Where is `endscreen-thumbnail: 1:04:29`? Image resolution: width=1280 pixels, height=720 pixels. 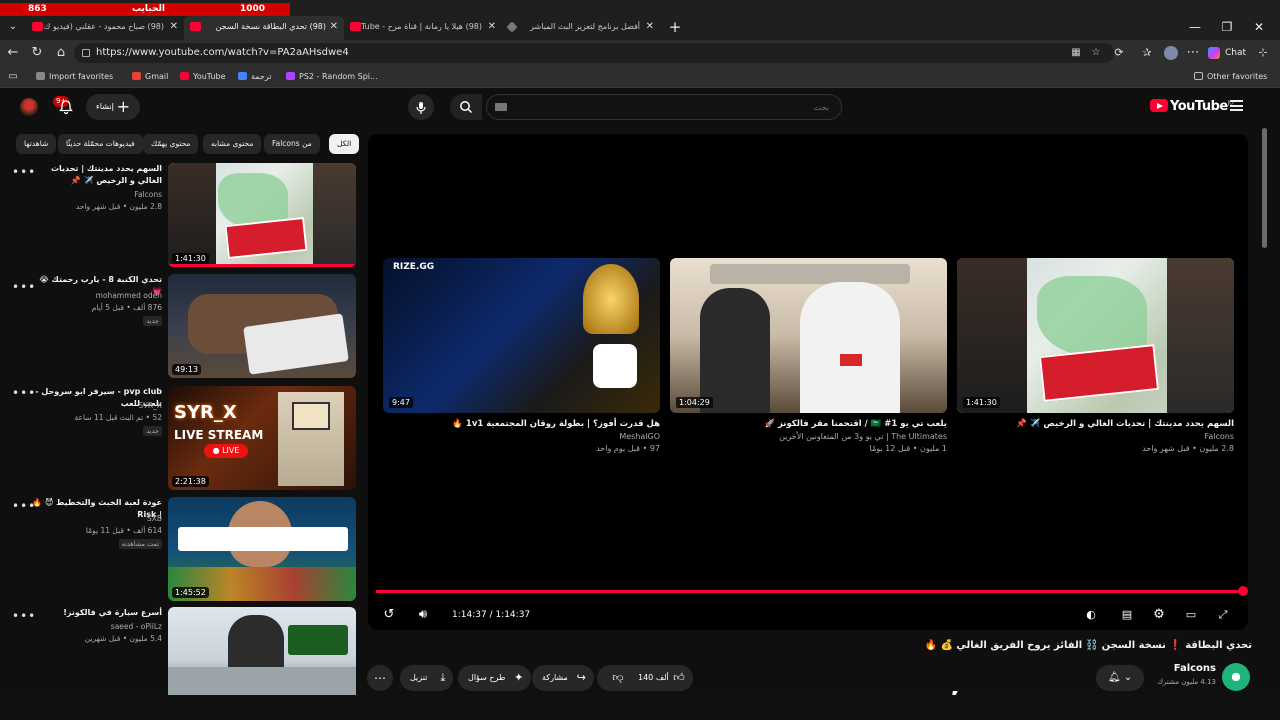 endscreen-thumbnail: 1:04:29 is located at coordinates (808, 335).